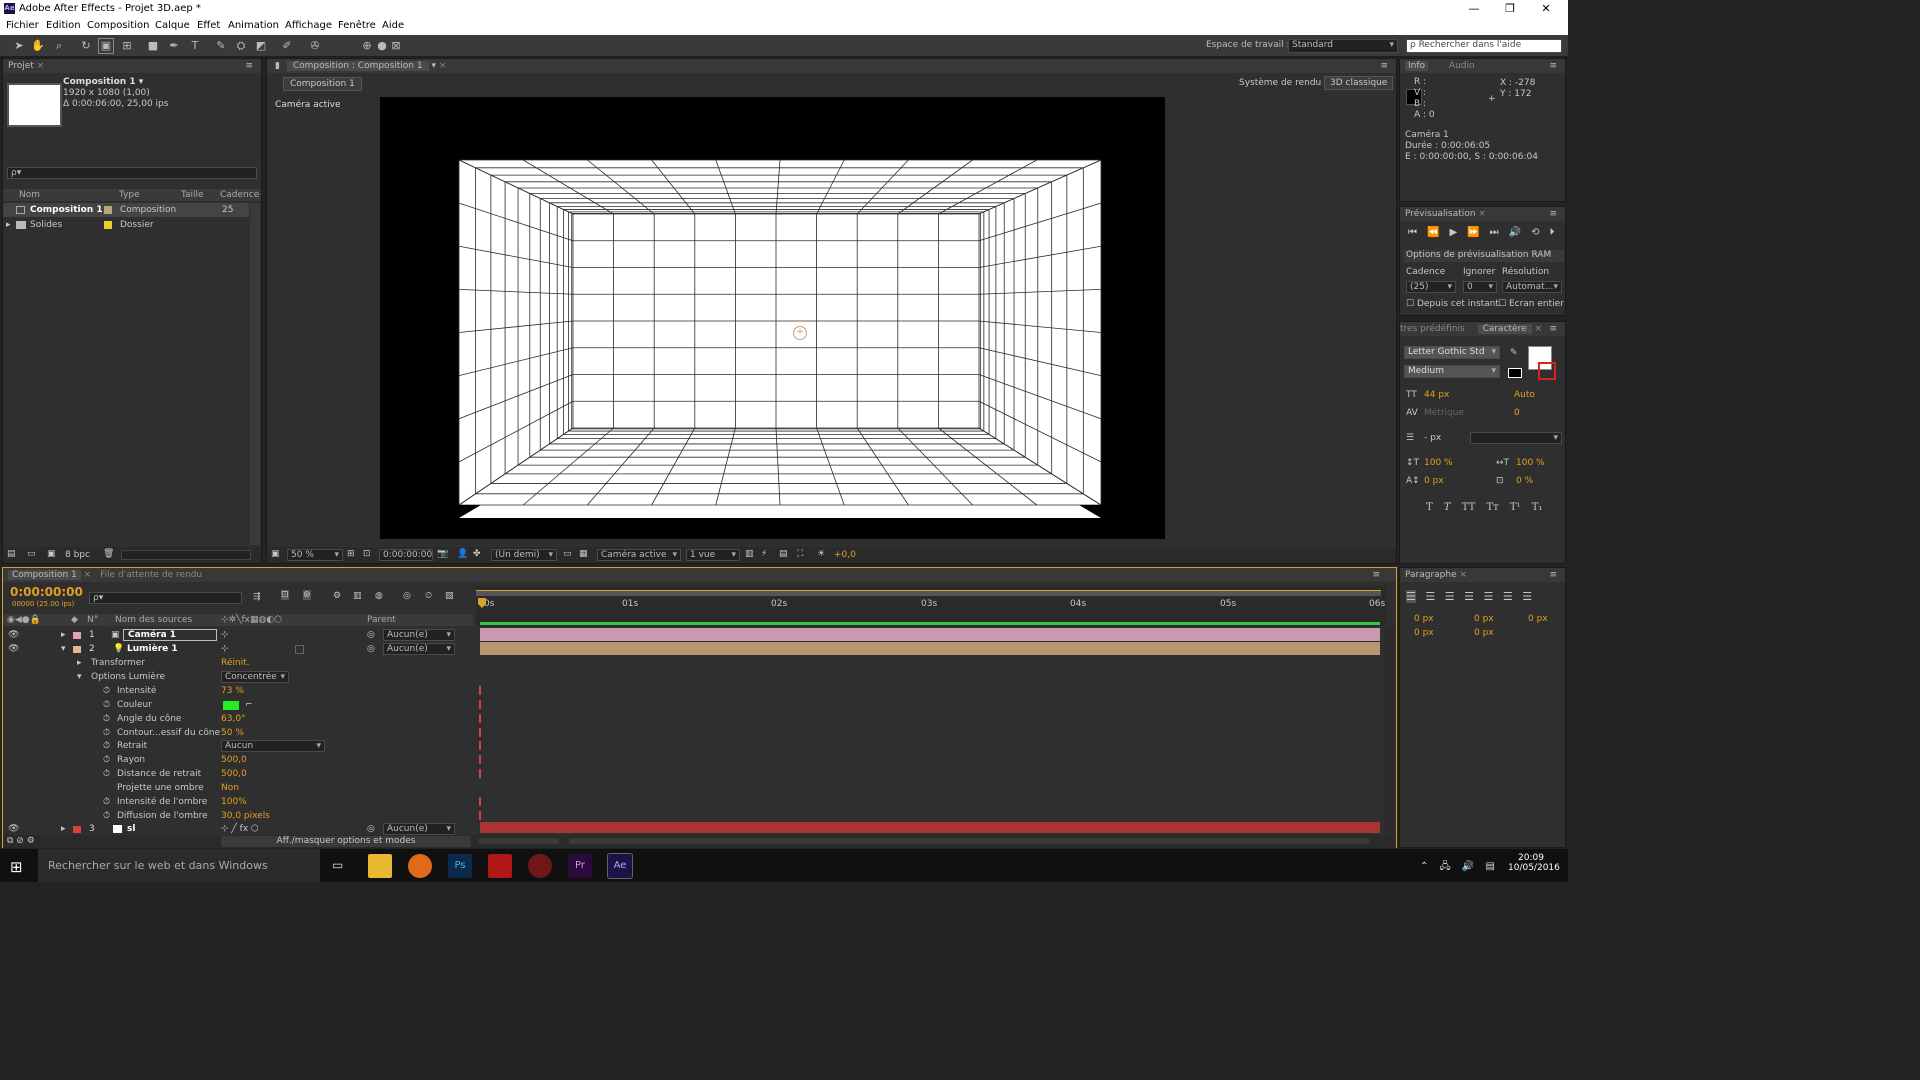 This screenshot has width=1920, height=1080. I want to click on menu-animation: Animation, so click(253, 25).